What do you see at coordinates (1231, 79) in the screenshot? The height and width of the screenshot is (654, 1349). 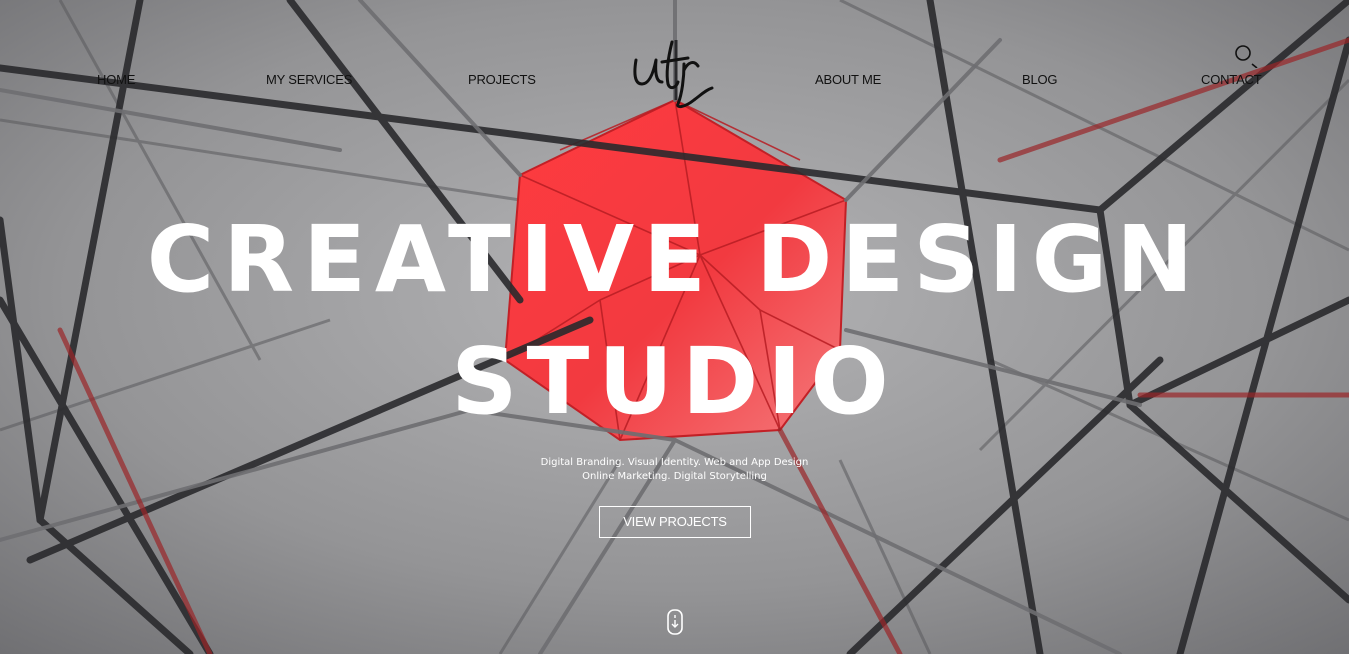 I see `nav-contact: CONTACT` at bounding box center [1231, 79].